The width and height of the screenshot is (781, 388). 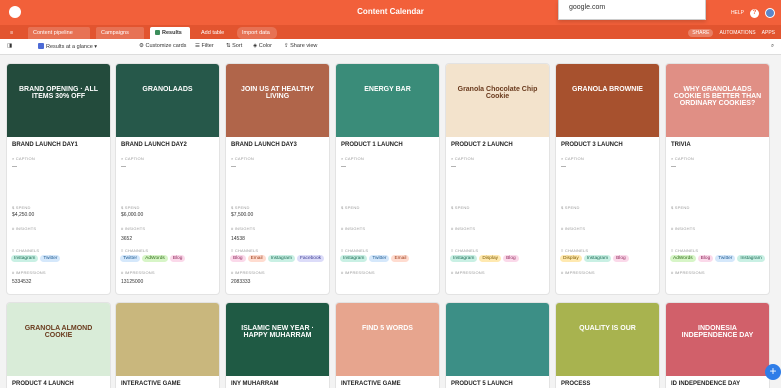 What do you see at coordinates (157, 33) in the screenshot?
I see `table-icon` at bounding box center [157, 33].